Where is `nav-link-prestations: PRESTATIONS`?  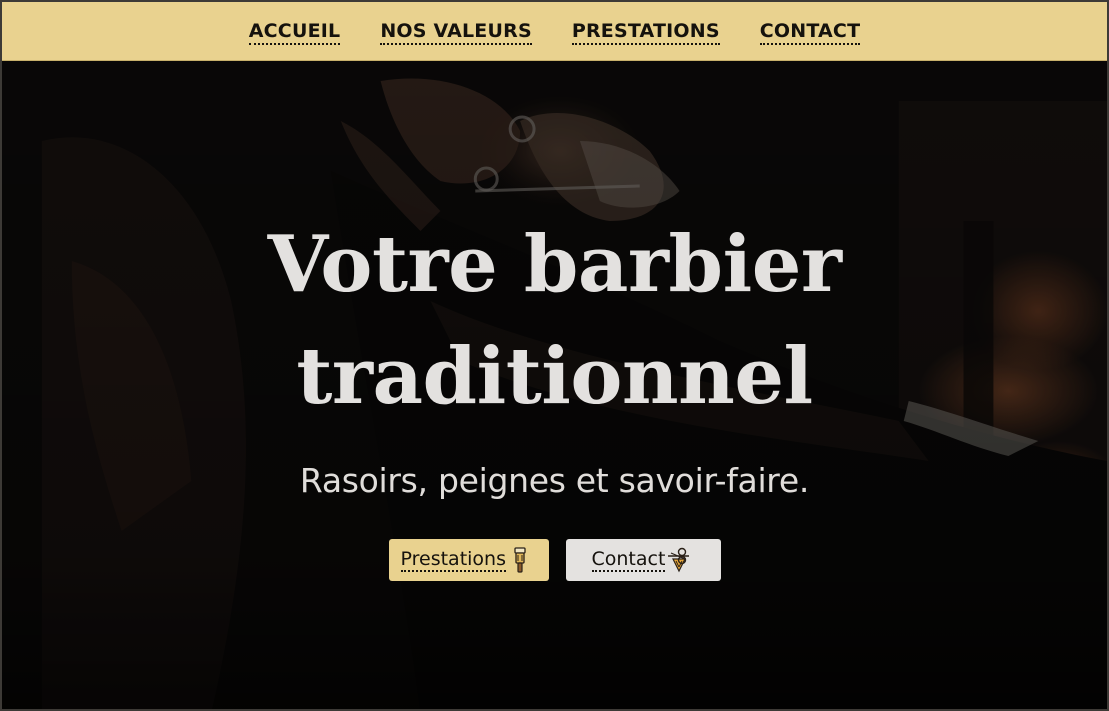
nav-link-prestations: PRESTATIONS is located at coordinates (645, 32).